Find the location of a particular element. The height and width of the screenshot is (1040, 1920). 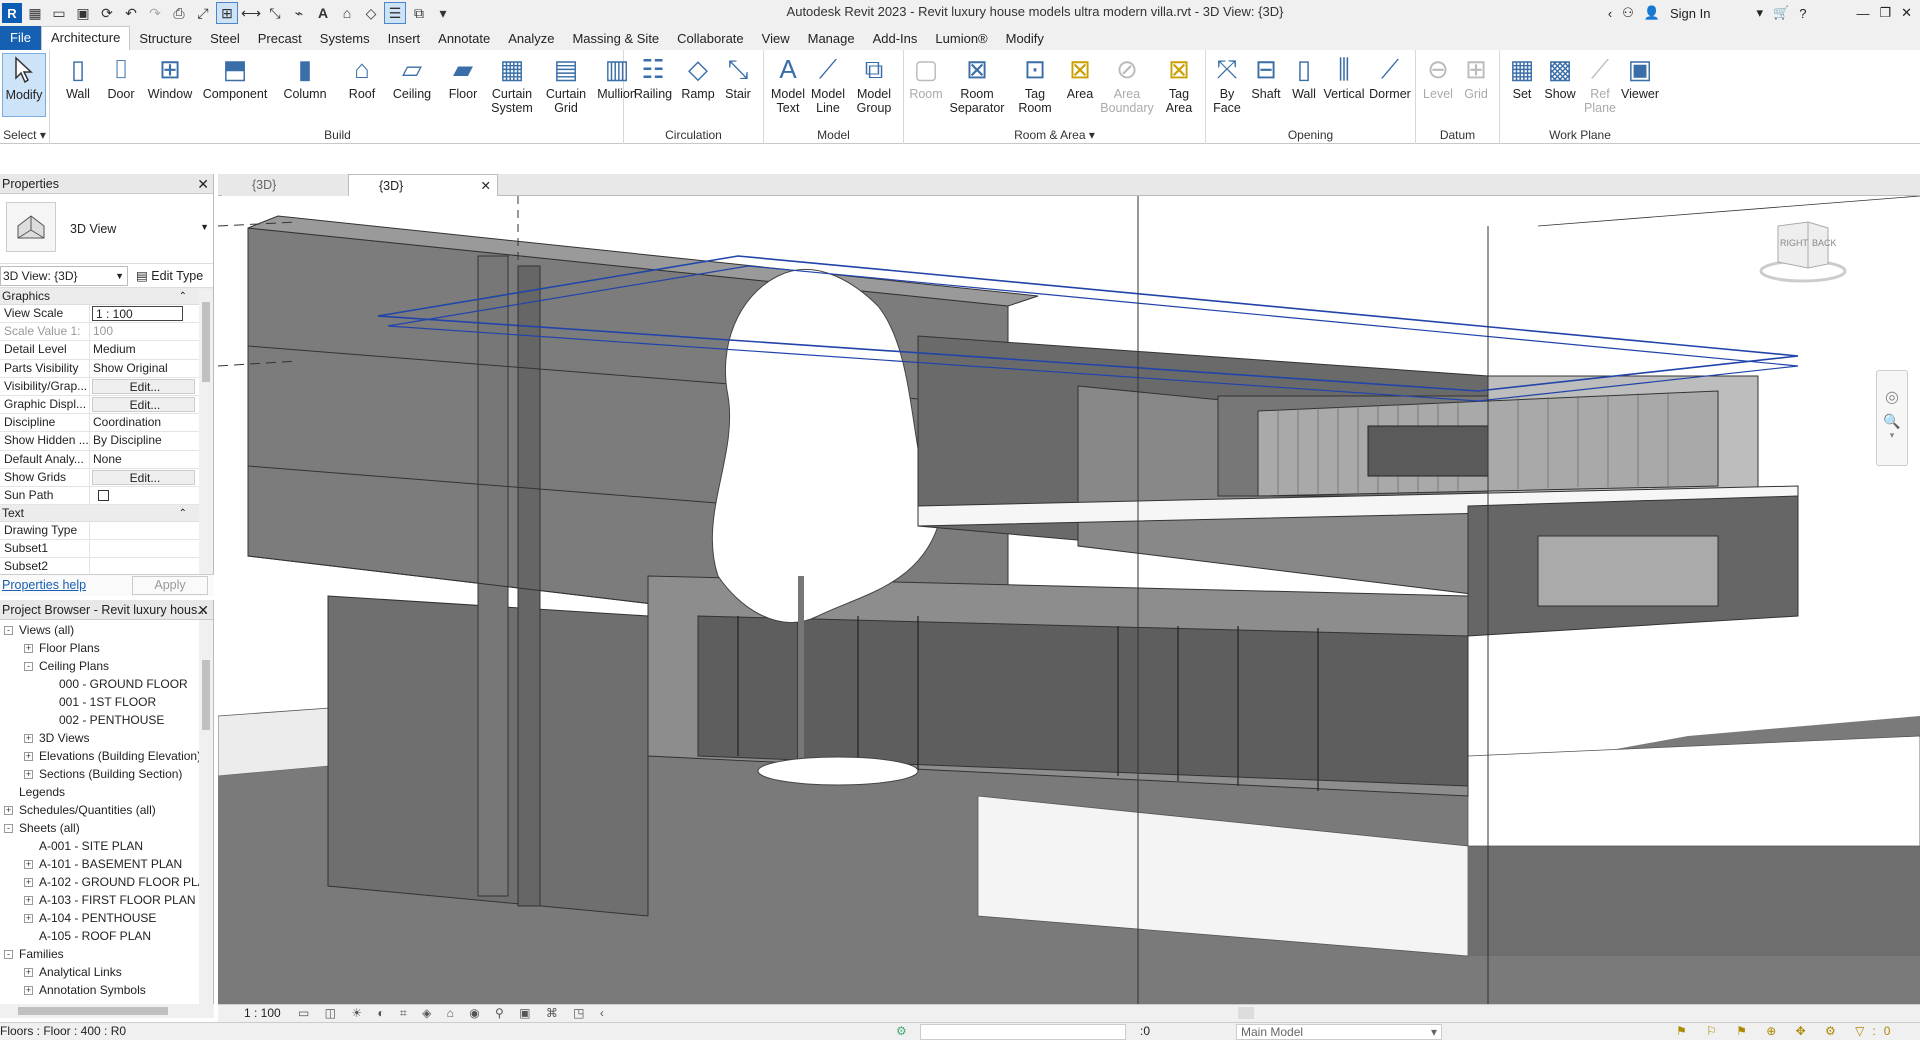

work-plane-show-button: ▩ Show is located at coordinates (1560, 77).